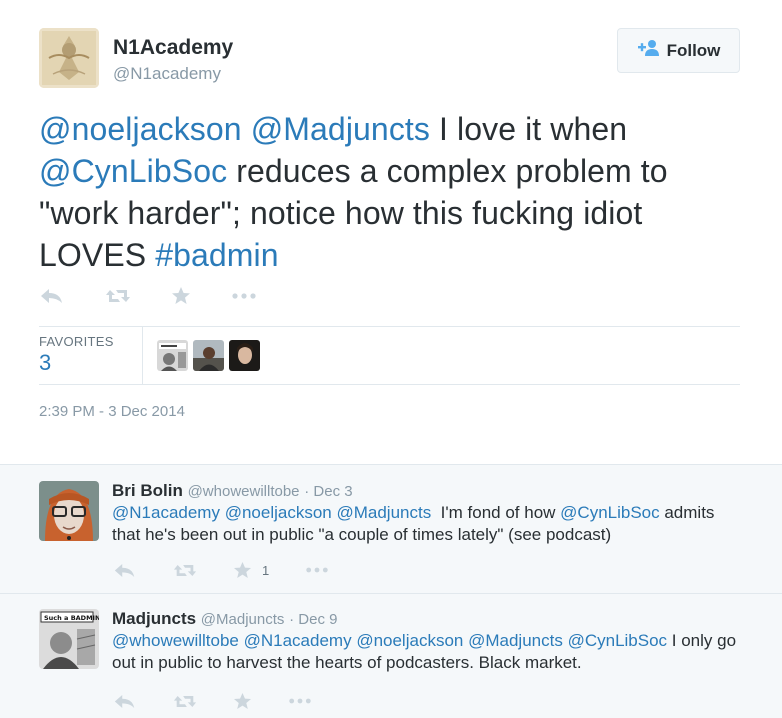 The height and width of the screenshot is (718, 782). I want to click on reply-author-handle: @Madjuncts, so click(243, 619).